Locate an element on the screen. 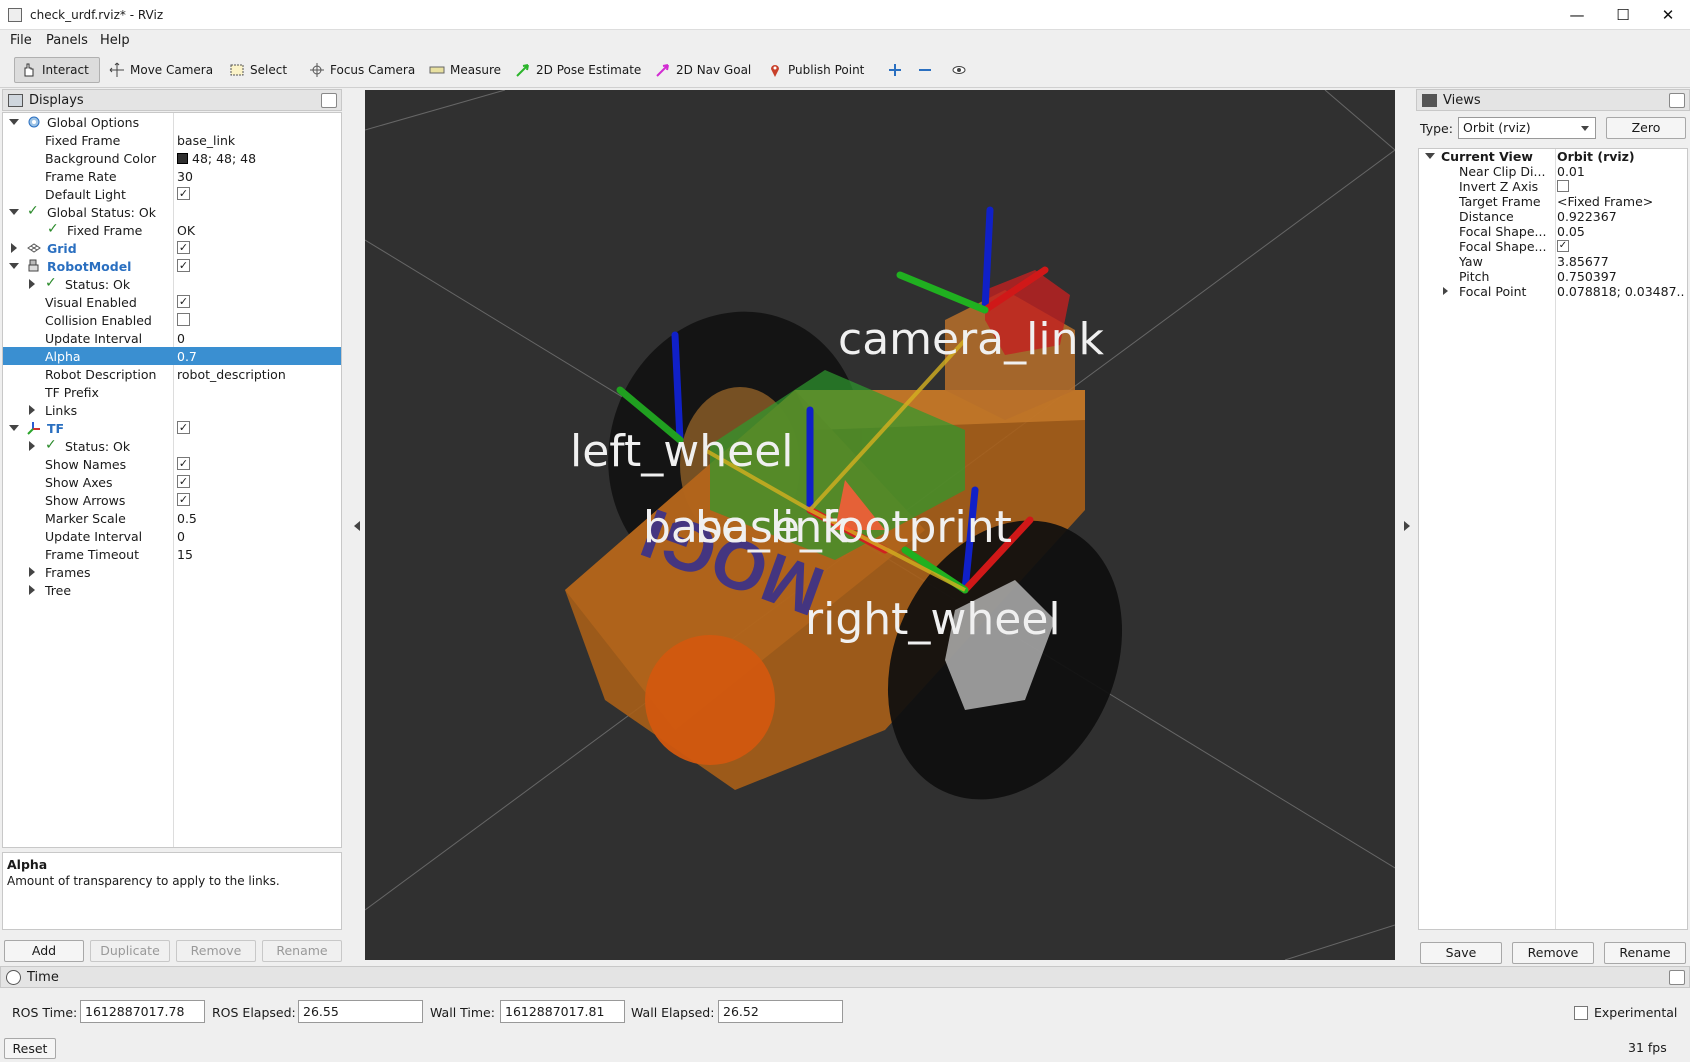 The height and width of the screenshot is (1062, 1690). tree-row-show-arrows: Show Arrows ✓ is located at coordinates (172, 500).